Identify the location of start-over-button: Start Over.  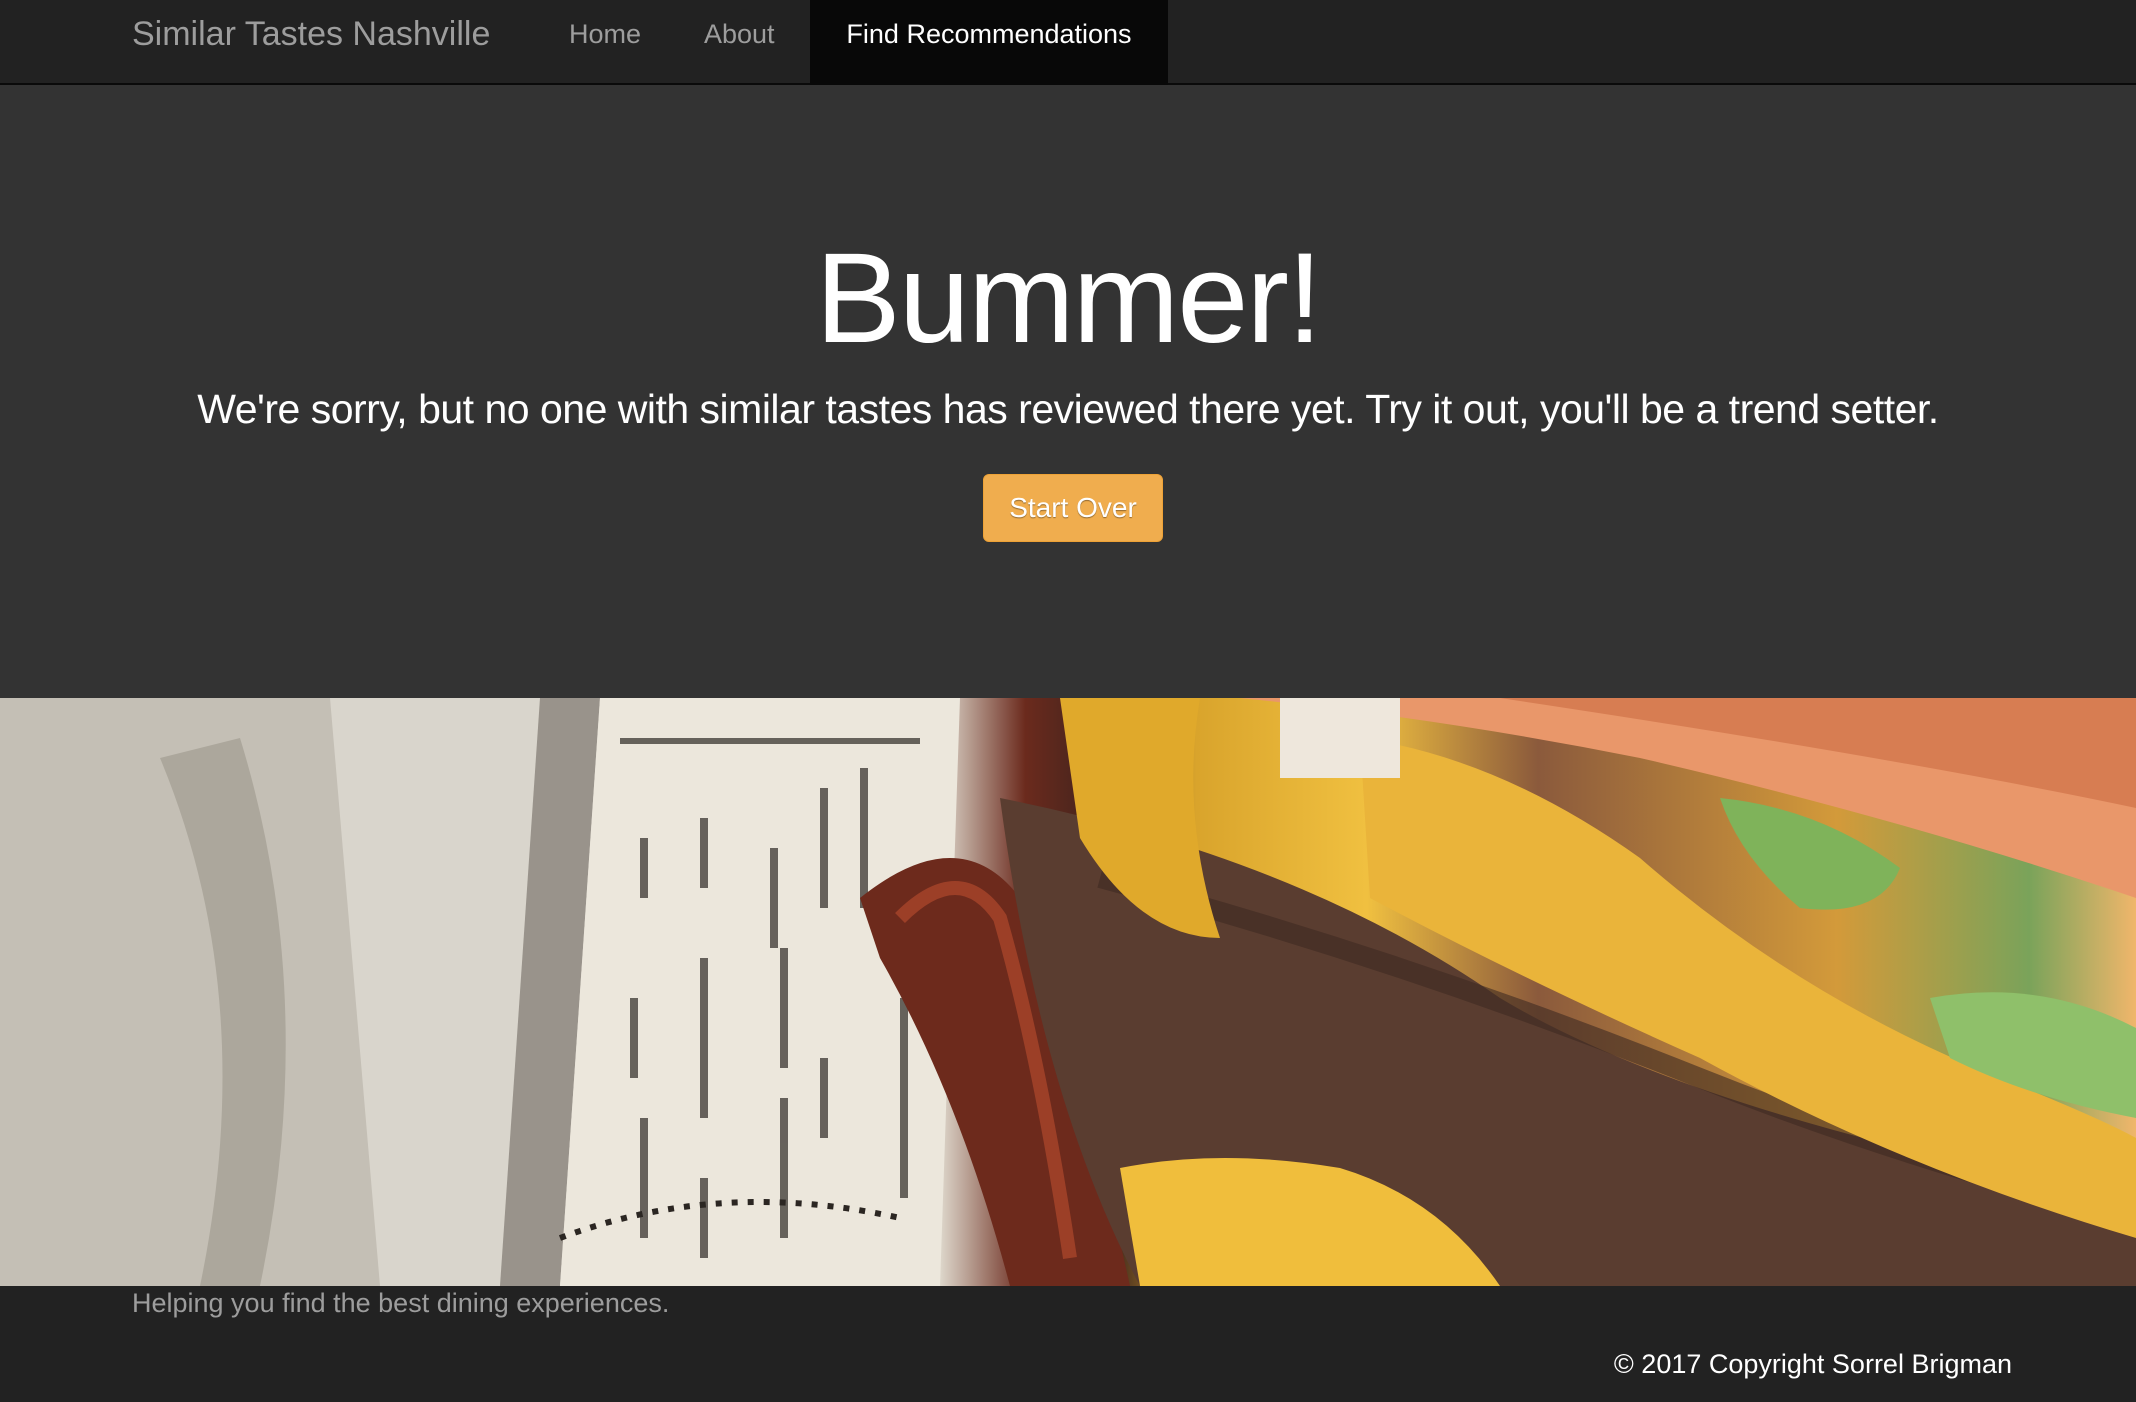
(1073, 508).